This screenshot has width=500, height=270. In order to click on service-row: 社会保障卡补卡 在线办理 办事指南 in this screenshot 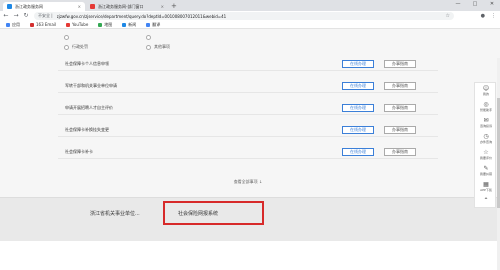, I will do `click(248, 152)`.